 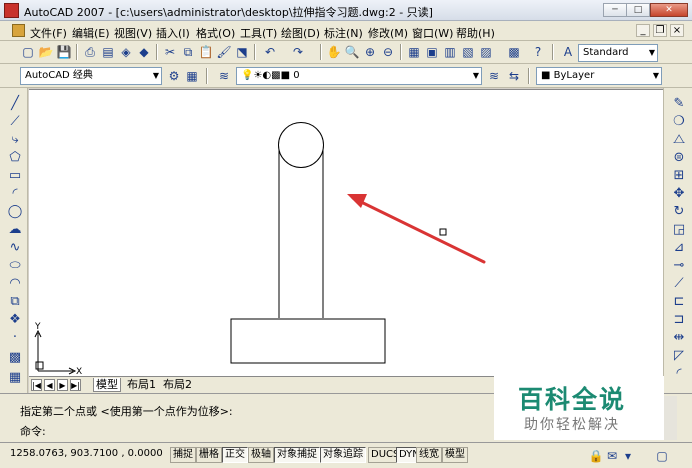 I want to click on extend-icon: ⟋, so click(x=679, y=284).